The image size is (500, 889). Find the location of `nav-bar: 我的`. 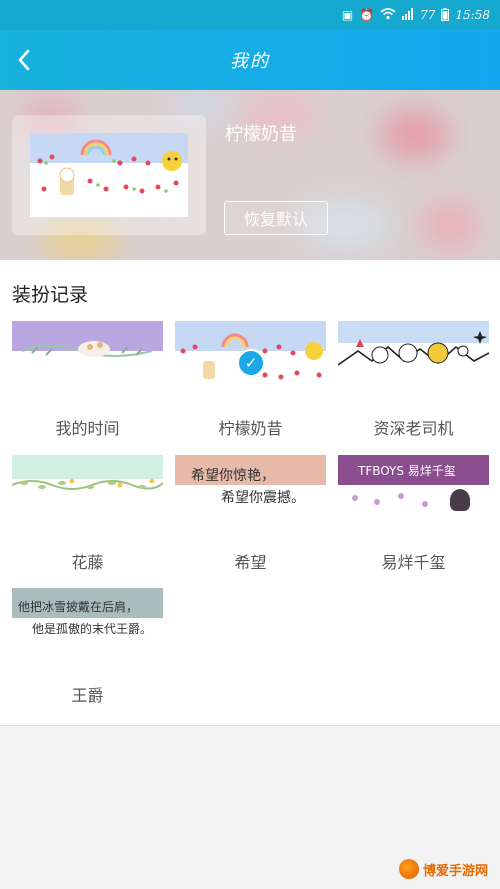

nav-bar: 我的 is located at coordinates (250, 60).